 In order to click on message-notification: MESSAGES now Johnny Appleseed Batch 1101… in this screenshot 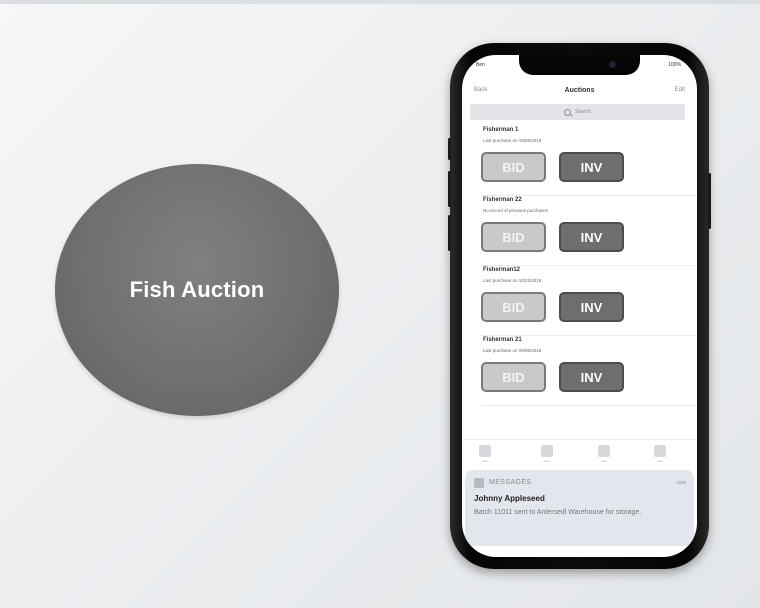, I will do `click(579, 508)`.